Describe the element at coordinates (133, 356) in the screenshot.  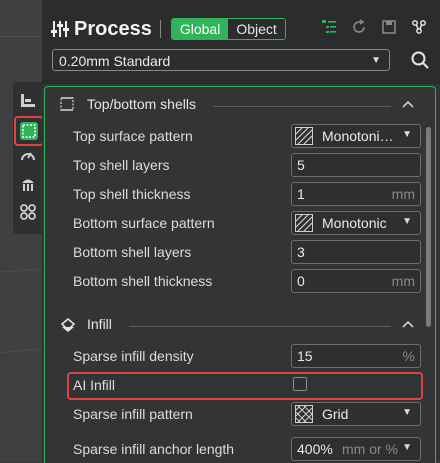
I see `setting-label: Sparse infill density` at that location.